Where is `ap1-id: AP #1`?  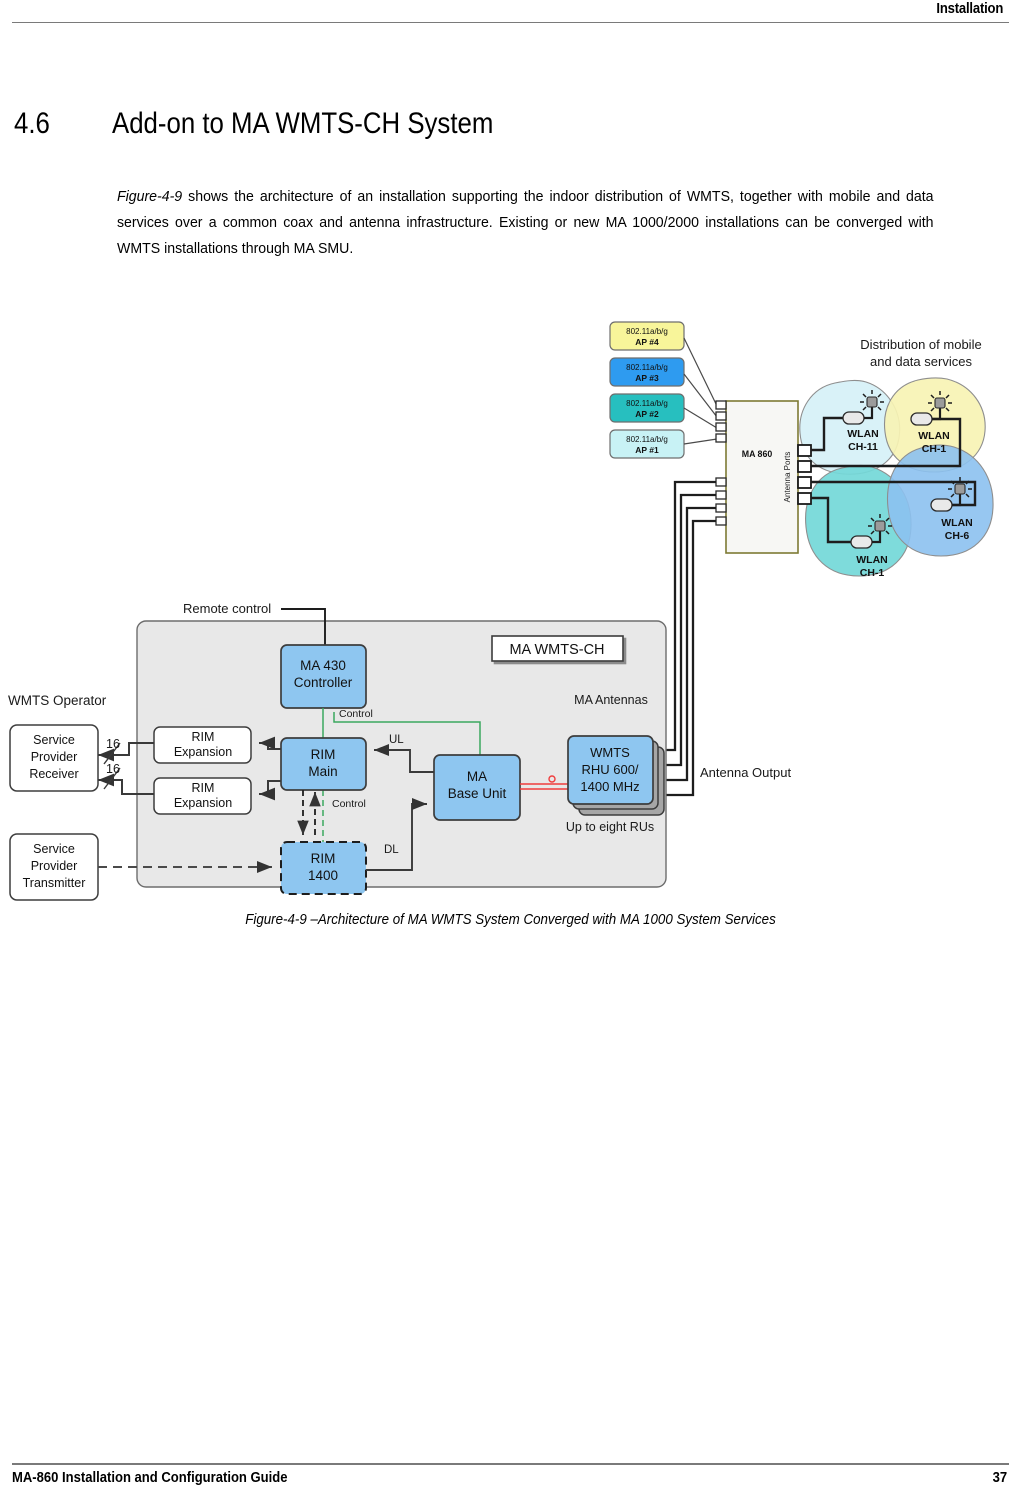 ap1-id: AP #1 is located at coordinates (647, 450).